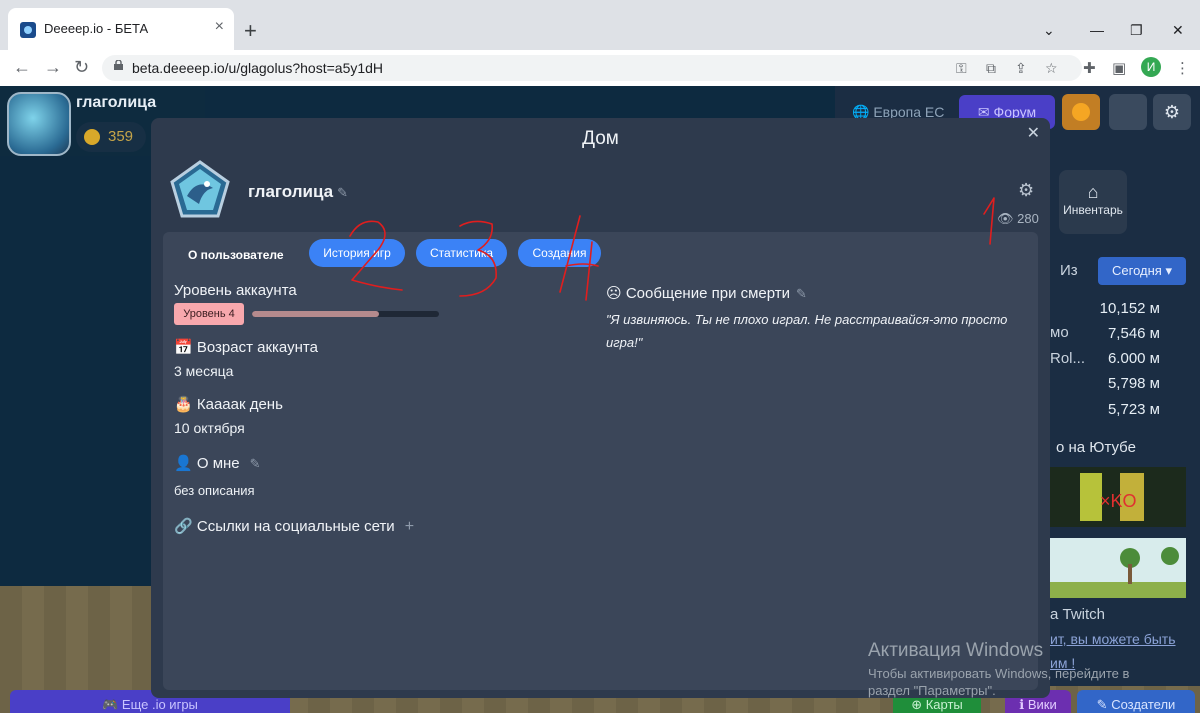  What do you see at coordinates (1069, 270) in the screenshot?
I see `leaderboard-from-label: Из` at bounding box center [1069, 270].